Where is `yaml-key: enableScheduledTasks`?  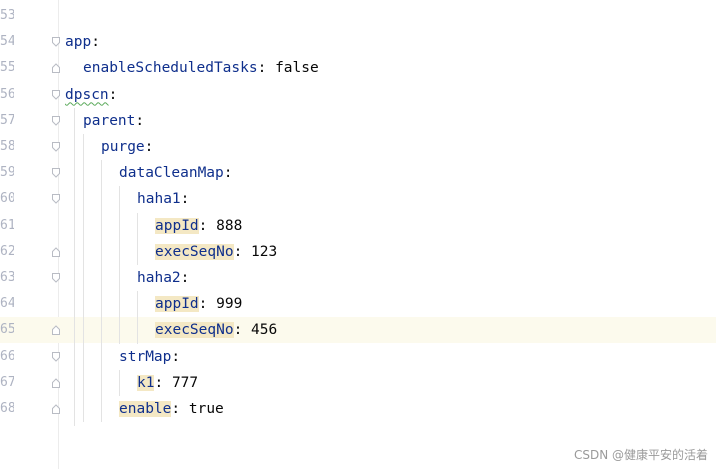
yaml-key: enableScheduledTasks is located at coordinates (170, 68).